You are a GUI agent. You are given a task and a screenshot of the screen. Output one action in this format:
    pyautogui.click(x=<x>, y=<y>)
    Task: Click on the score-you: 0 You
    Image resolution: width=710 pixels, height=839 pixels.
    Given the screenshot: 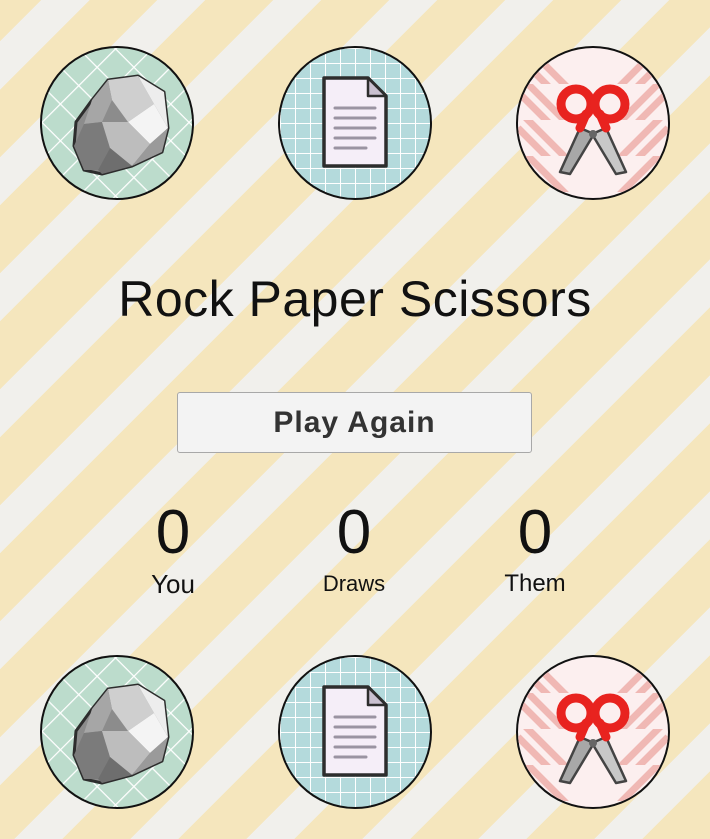 What is the action you would take?
    pyautogui.click(x=173, y=548)
    